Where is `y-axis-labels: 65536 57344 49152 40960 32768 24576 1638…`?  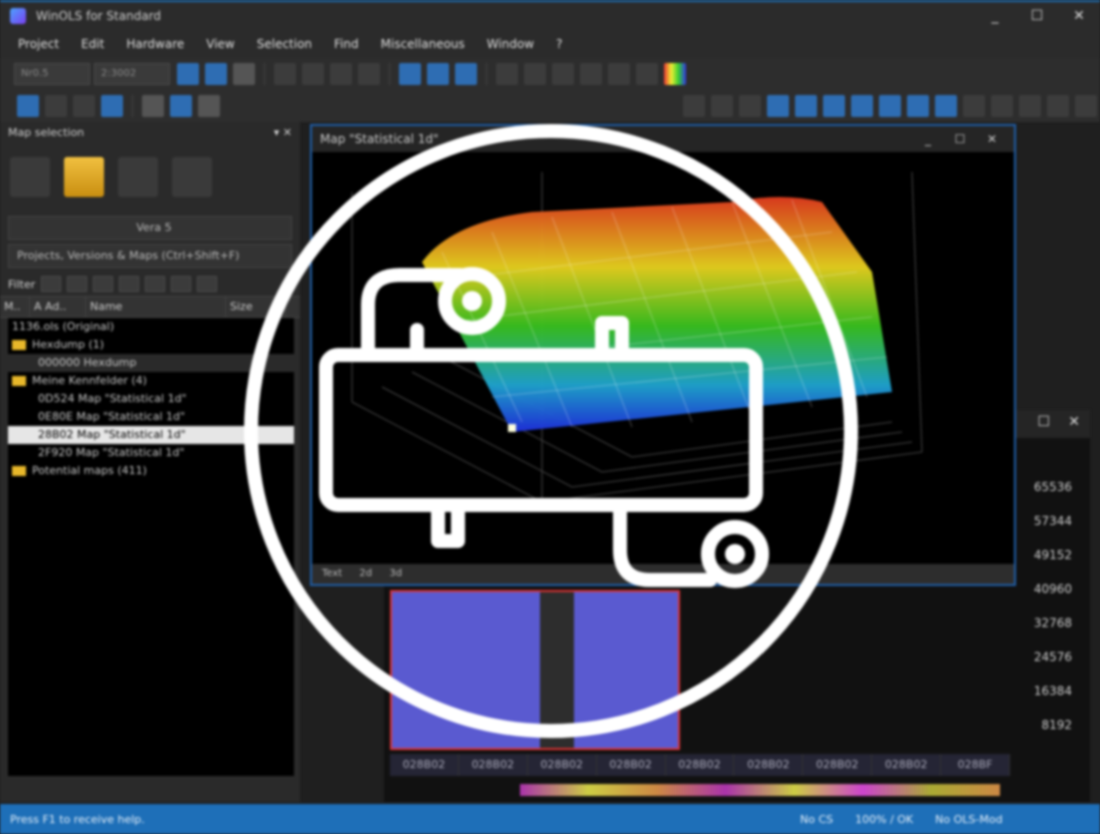 y-axis-labels: 65536 57344 49152 40960 32768 24576 1638… is located at coordinates (1053, 616).